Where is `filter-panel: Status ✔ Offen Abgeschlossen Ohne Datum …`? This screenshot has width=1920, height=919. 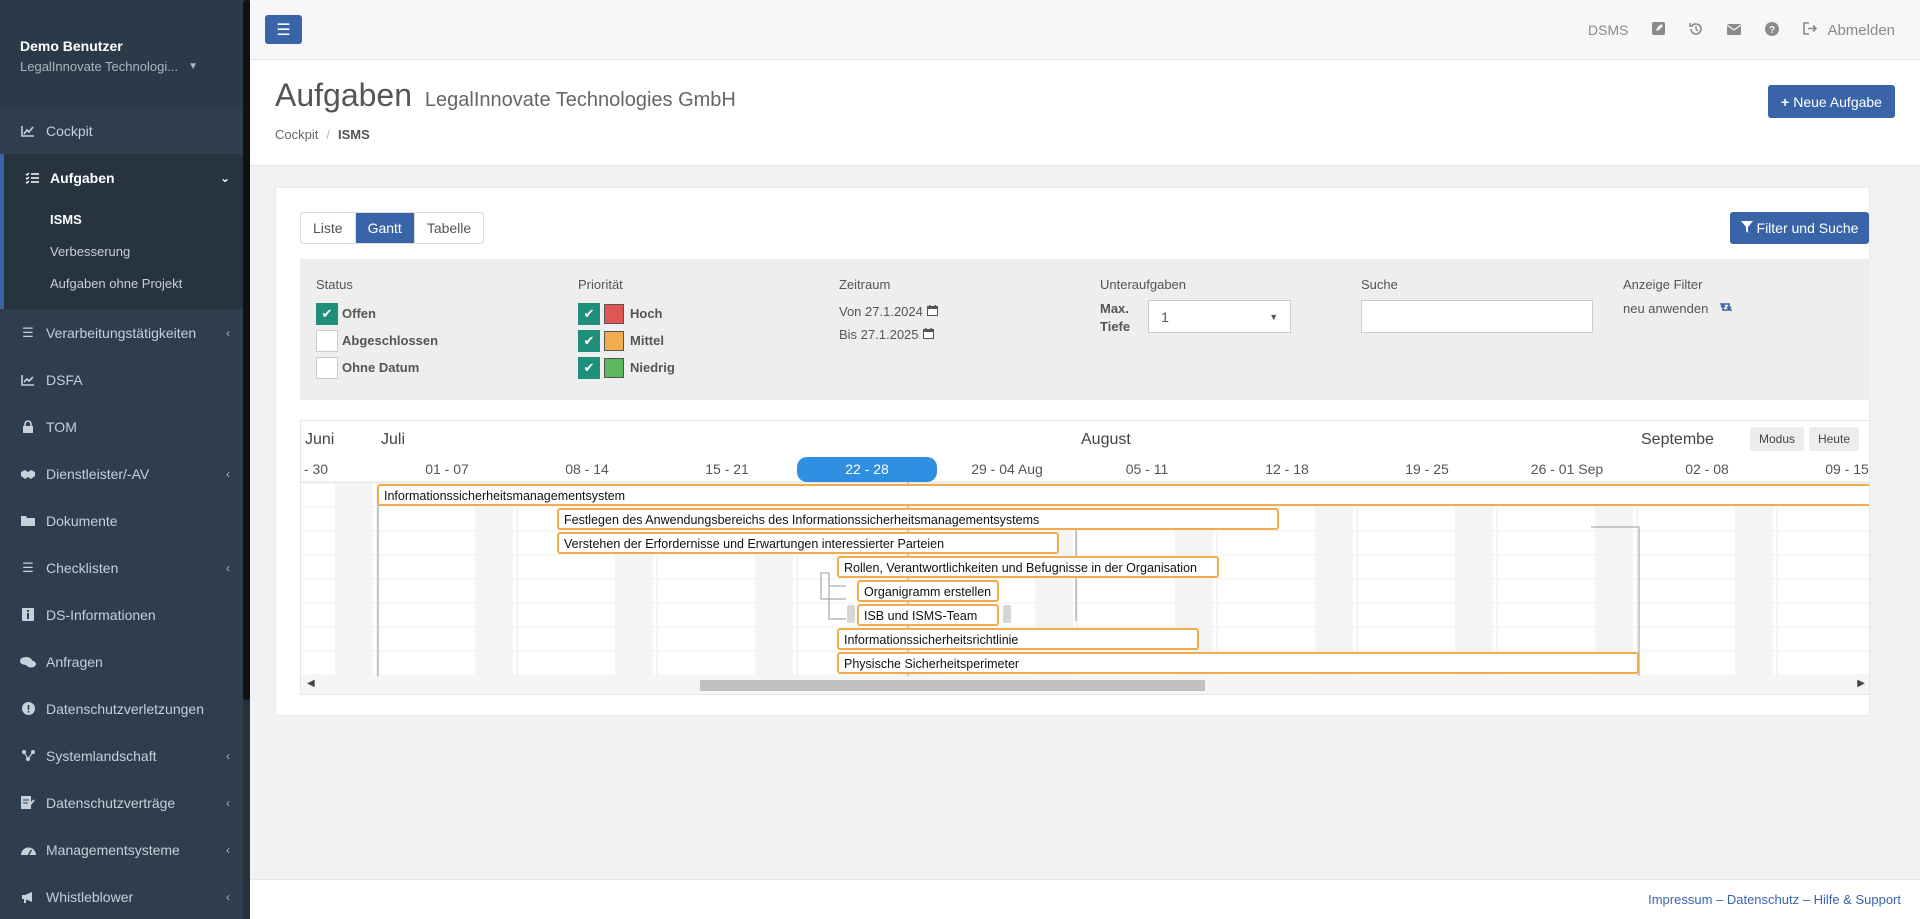
filter-panel: Status ✔ Offen Abgeschlossen Ohne Datum … is located at coordinates (1085, 329).